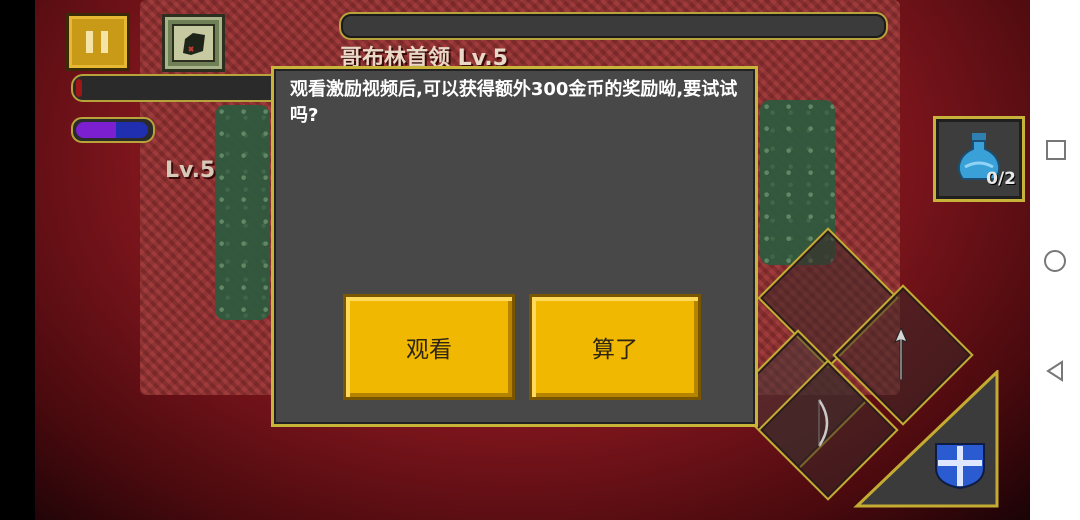  Describe the element at coordinates (1001, 179) in the screenshot. I see `potion-count: 0/2` at that location.